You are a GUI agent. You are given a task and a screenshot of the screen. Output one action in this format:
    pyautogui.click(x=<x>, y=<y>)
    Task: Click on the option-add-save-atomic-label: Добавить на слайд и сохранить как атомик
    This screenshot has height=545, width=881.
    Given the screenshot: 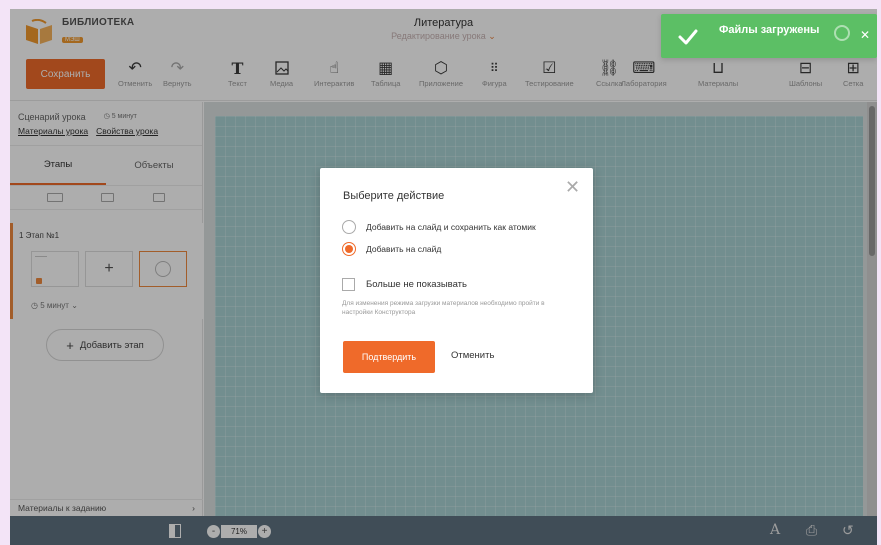 What is the action you would take?
    pyautogui.click(x=451, y=227)
    